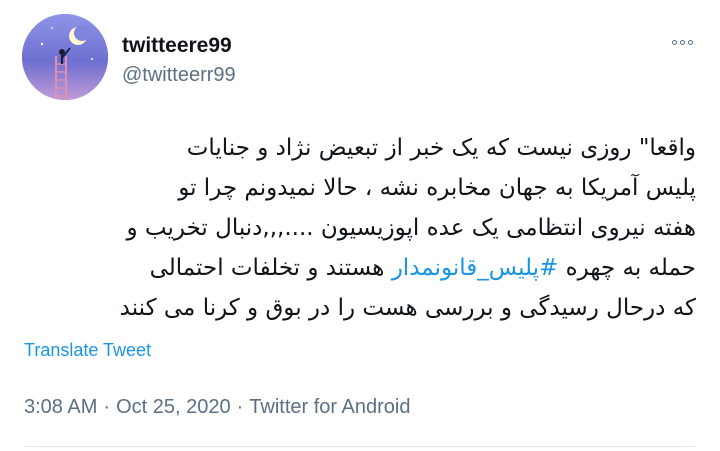 The image size is (720, 451). I want to click on tweet-date: Oct 25, 2020, so click(173, 407).